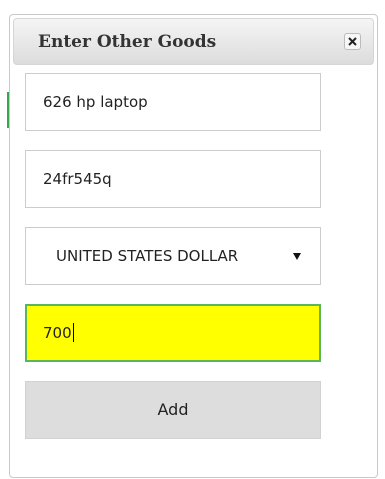 This screenshot has height=479, width=385. What do you see at coordinates (173, 333) in the screenshot?
I see `amount-input: 700` at bounding box center [173, 333].